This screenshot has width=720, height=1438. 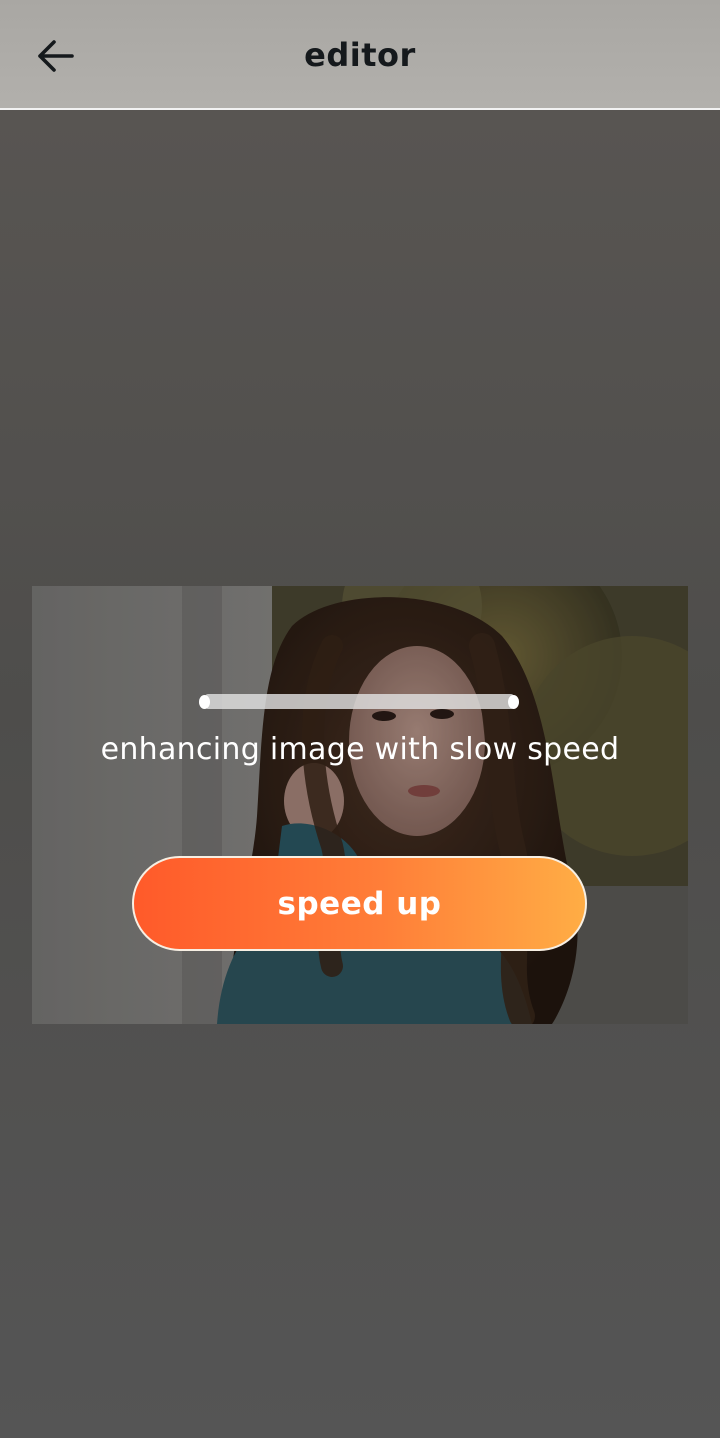 What do you see at coordinates (360, 749) in the screenshot?
I see `enhance-status-text: enhancing image with slow speed` at bounding box center [360, 749].